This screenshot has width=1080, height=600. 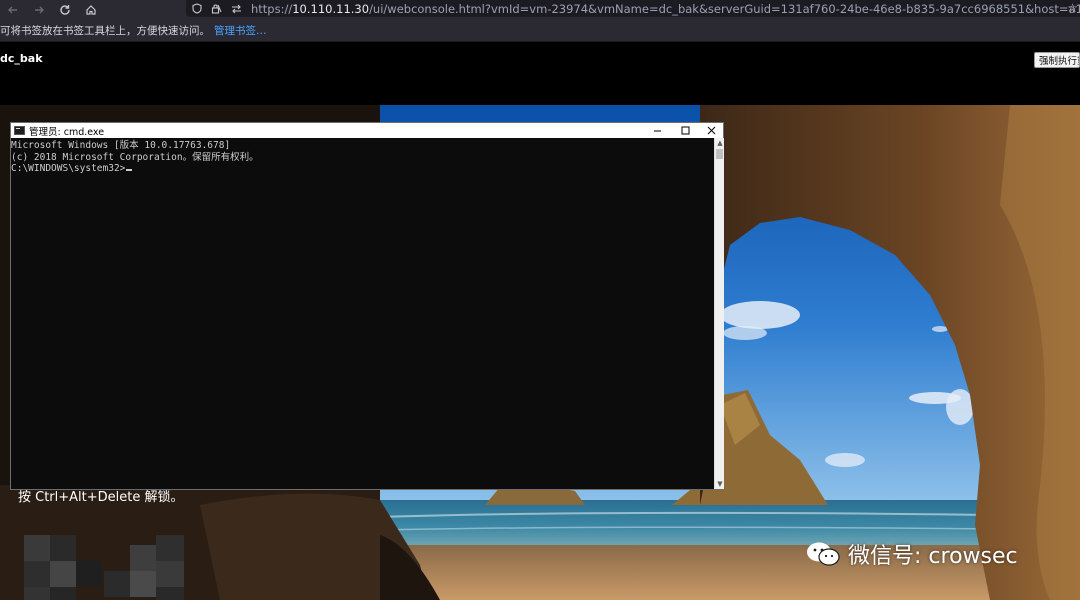 What do you see at coordinates (367, 130) in the screenshot?
I see `cmd-titlebar: 管理员: cmd.exe` at bounding box center [367, 130].